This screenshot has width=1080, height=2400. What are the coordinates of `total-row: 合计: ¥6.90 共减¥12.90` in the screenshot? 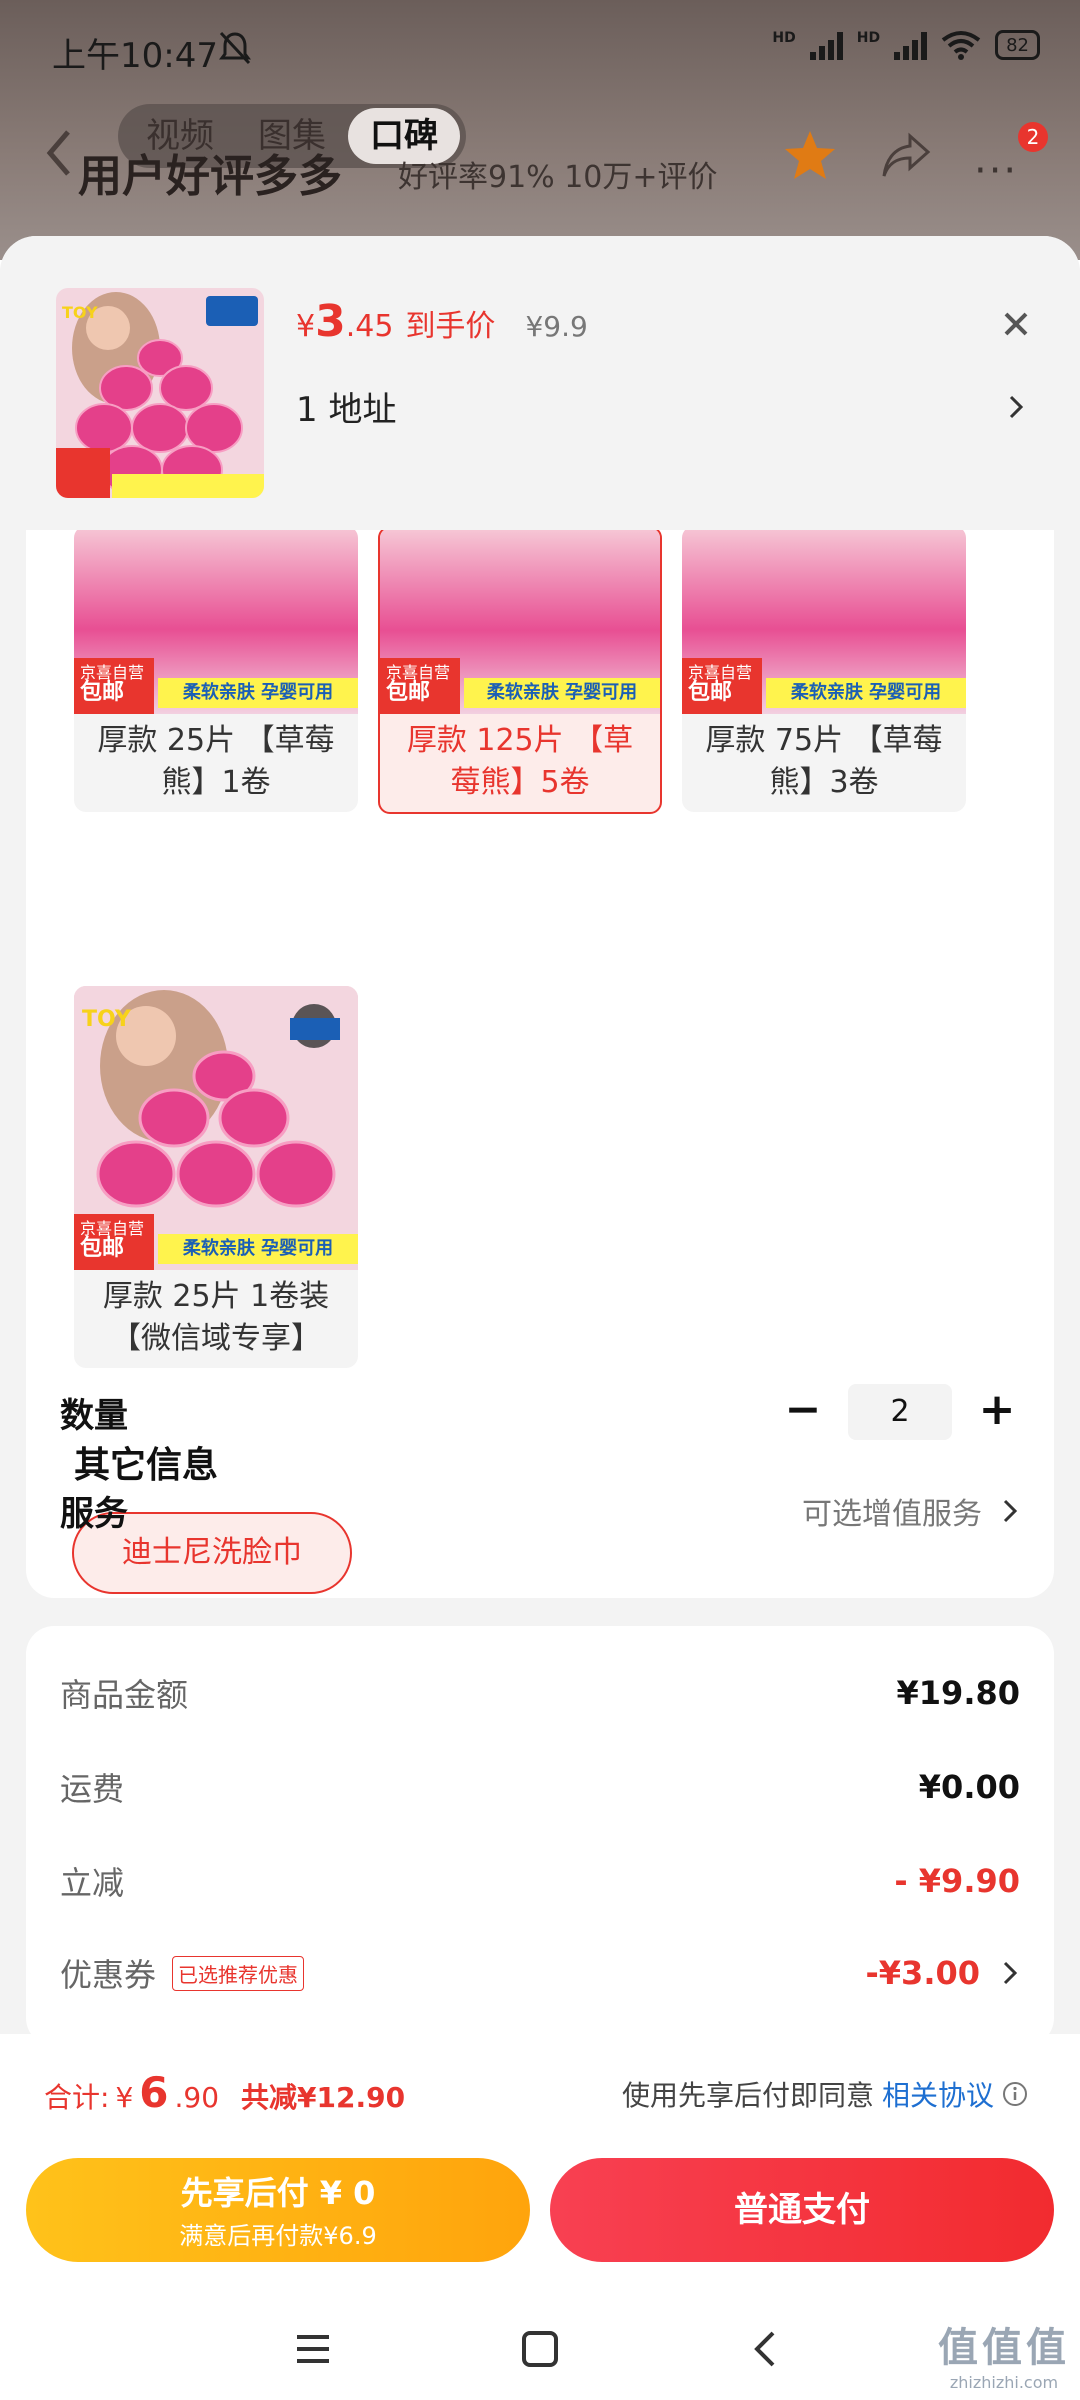 It's located at (224, 2092).